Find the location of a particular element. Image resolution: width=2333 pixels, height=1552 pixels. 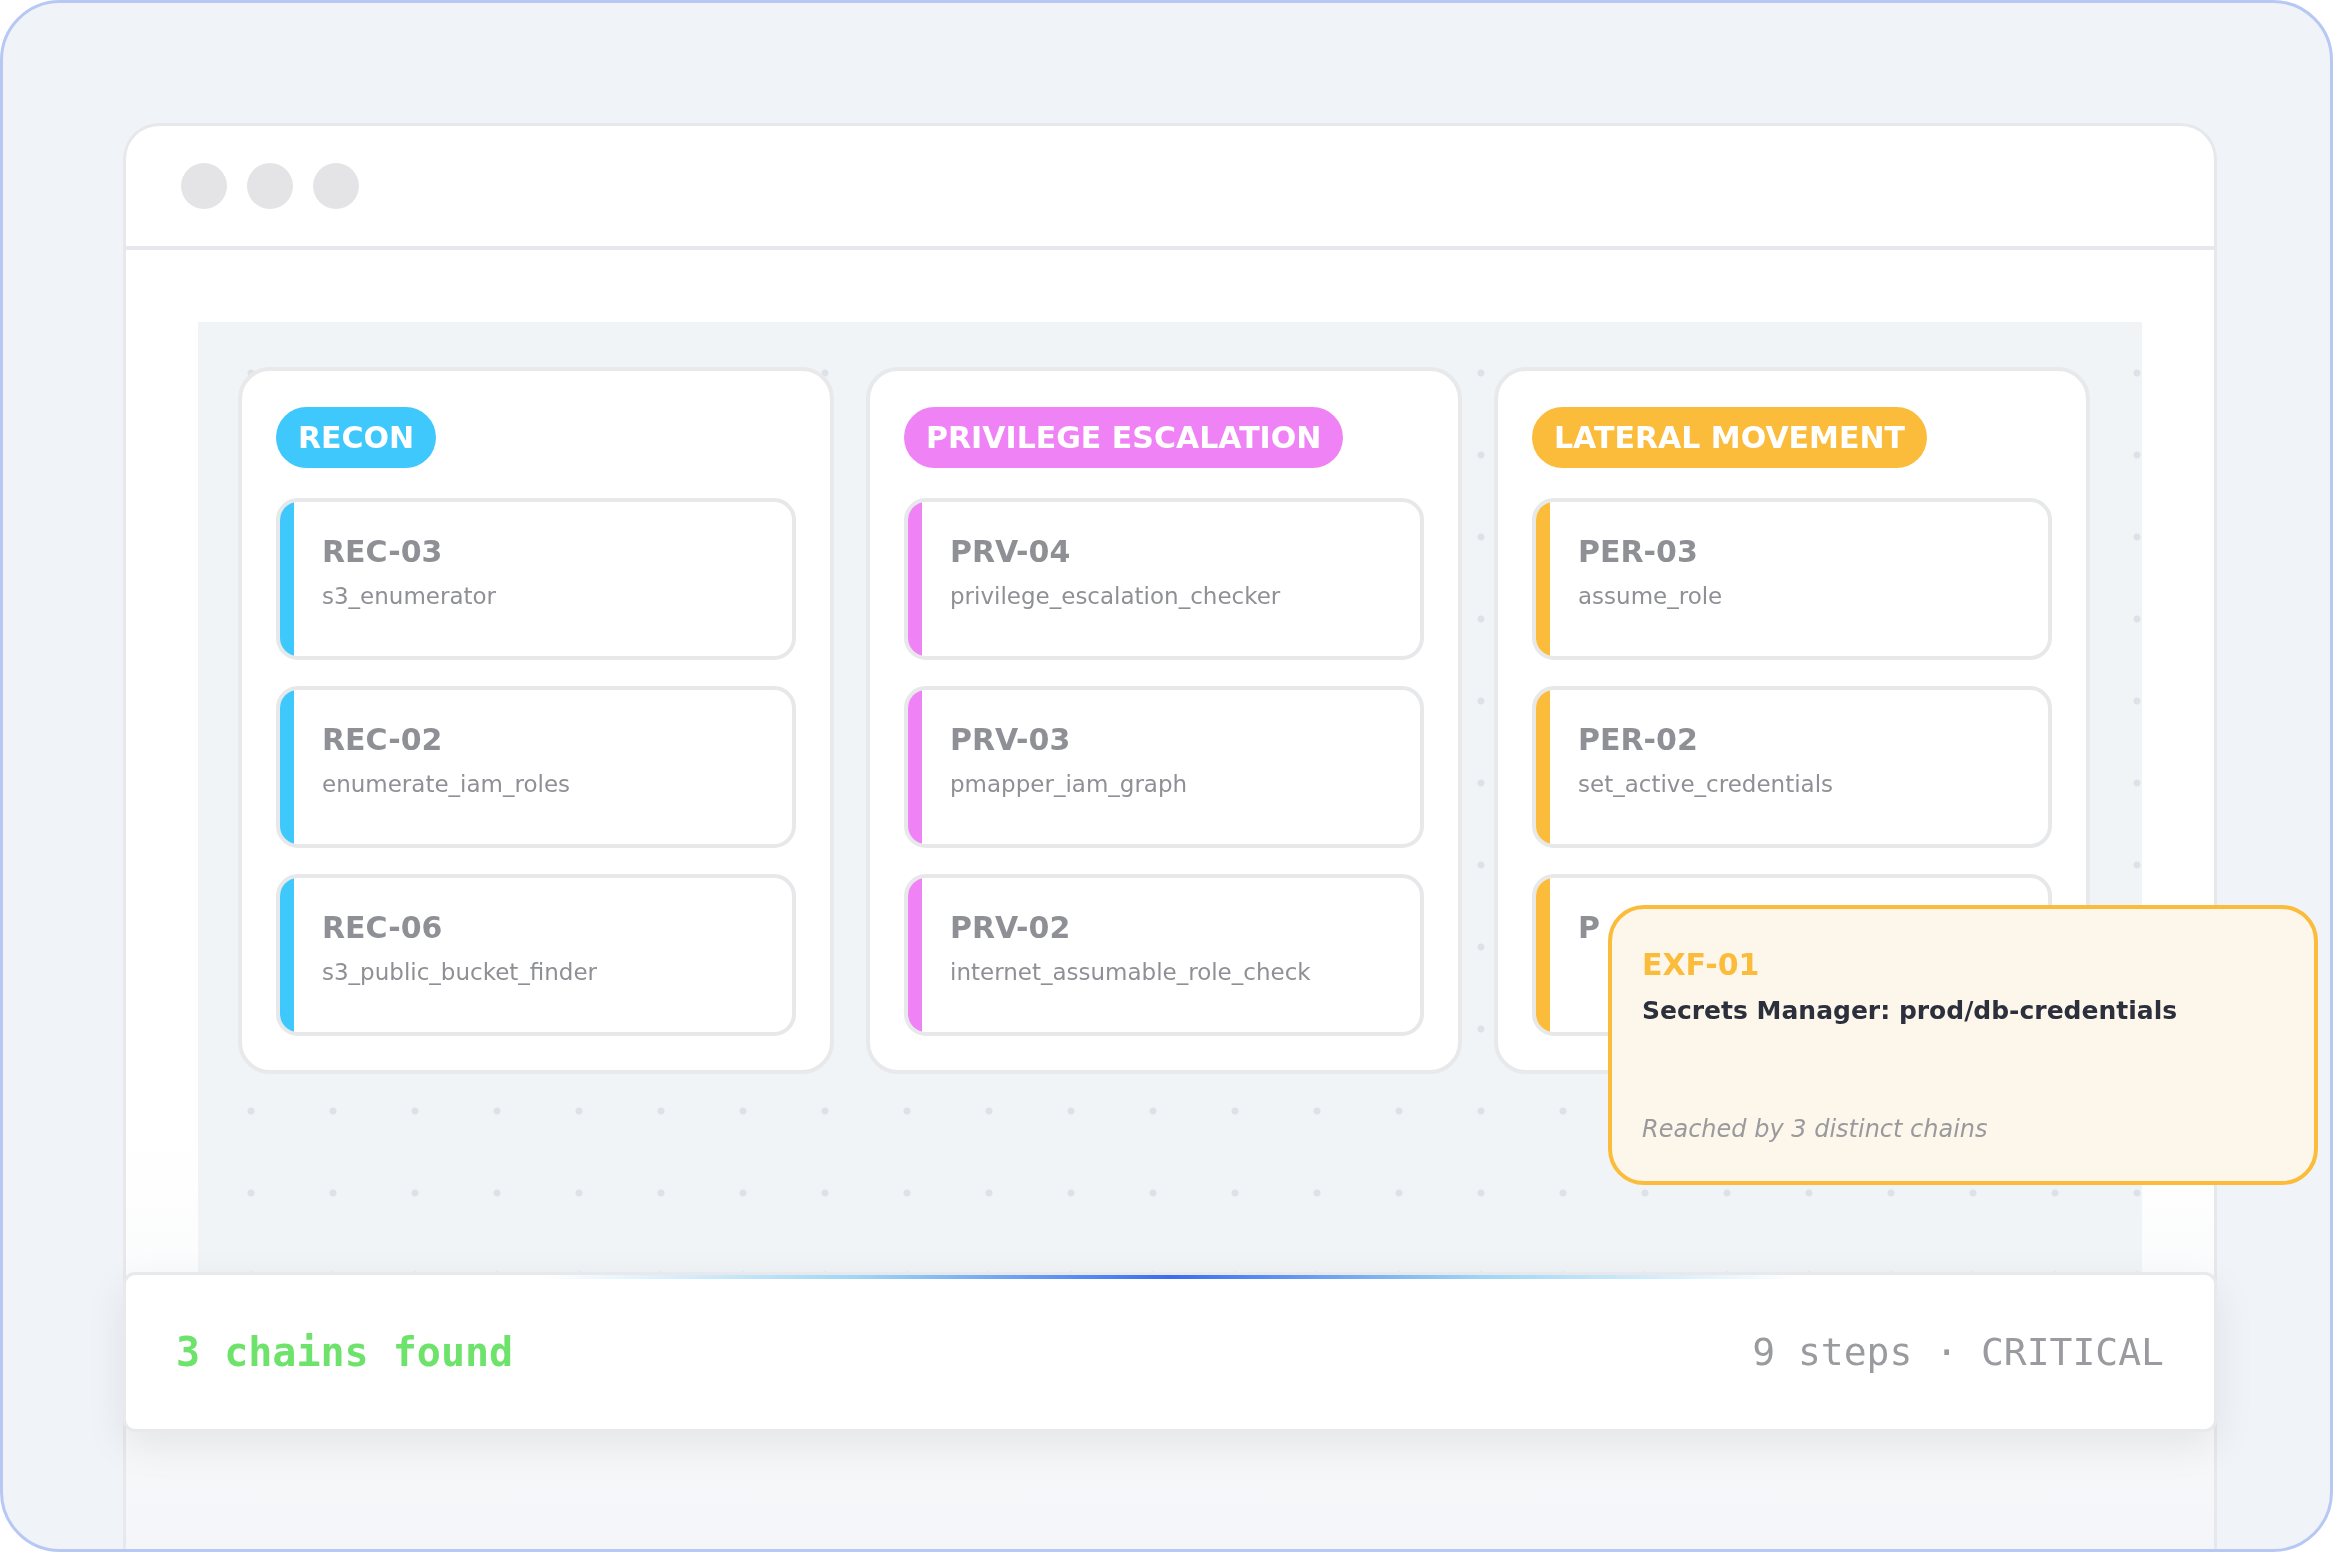

step-card: PER-03 assume_role is located at coordinates (1792, 579).